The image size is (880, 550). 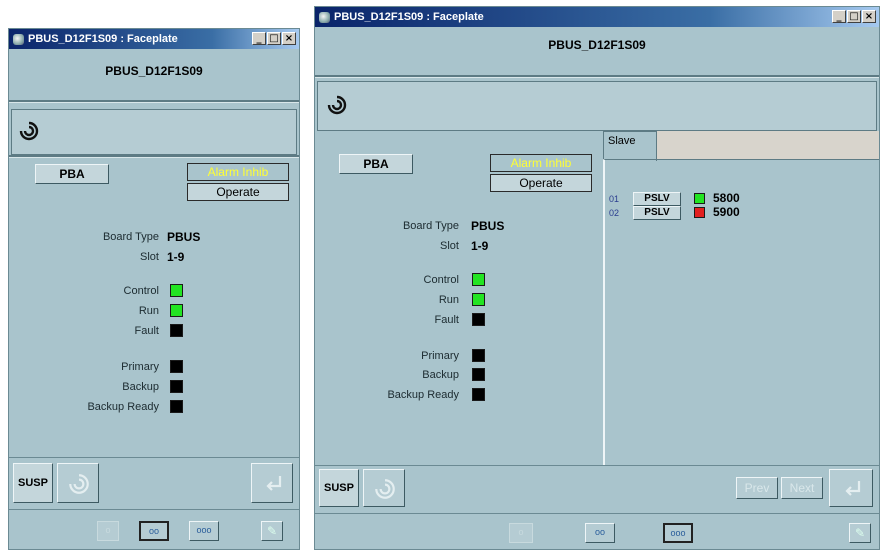 What do you see at coordinates (802, 488) in the screenshot?
I see `next-button: Next` at bounding box center [802, 488].